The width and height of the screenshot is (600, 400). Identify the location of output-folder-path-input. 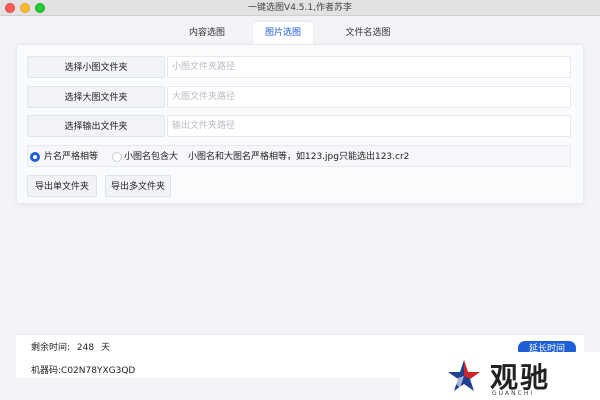
(369, 126).